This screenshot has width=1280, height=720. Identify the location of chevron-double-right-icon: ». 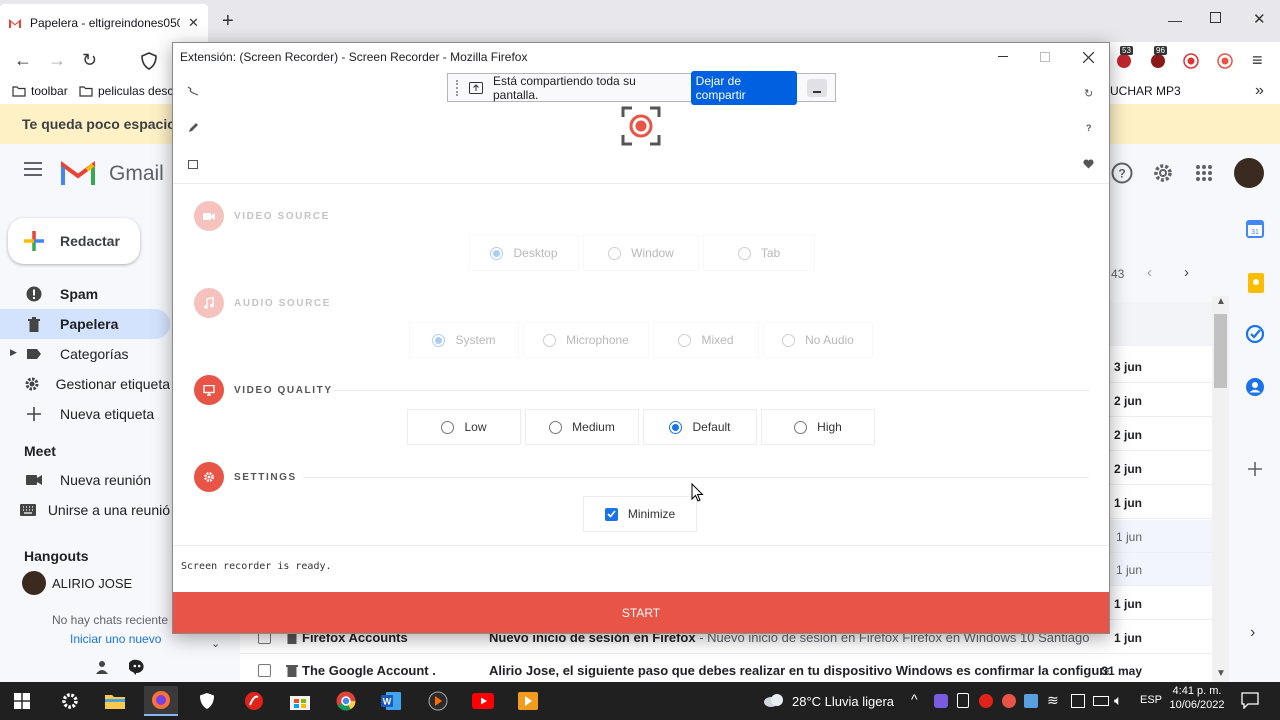
(1259, 91).